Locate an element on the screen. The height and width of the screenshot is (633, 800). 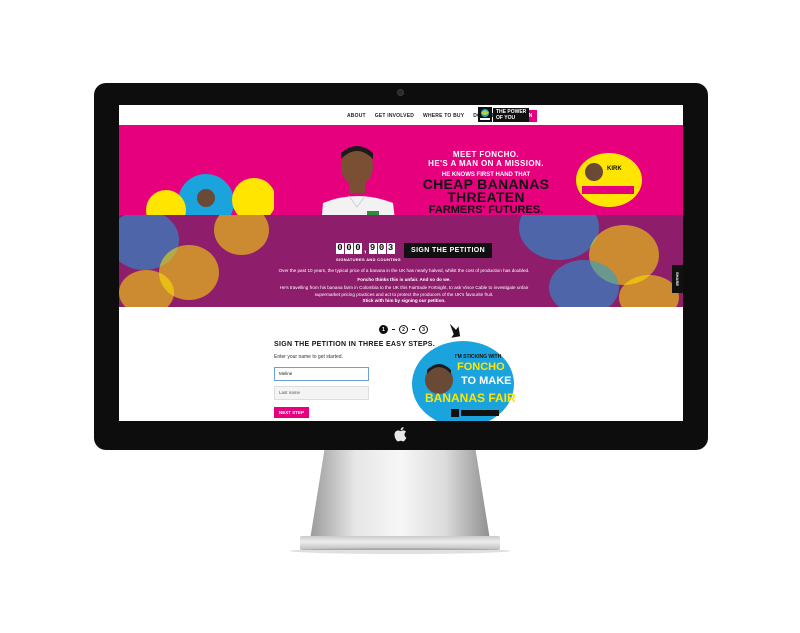
svg-text: FONCHO is located at coordinates (481, 367).